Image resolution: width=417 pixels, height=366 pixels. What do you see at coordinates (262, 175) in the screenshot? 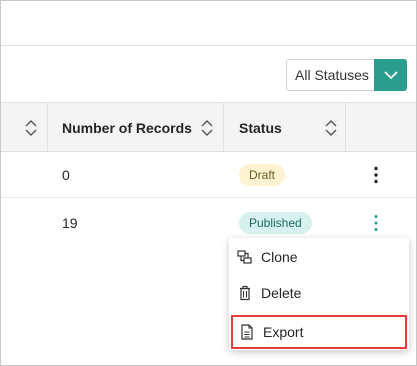
I see `status-badge: Draft` at bounding box center [262, 175].